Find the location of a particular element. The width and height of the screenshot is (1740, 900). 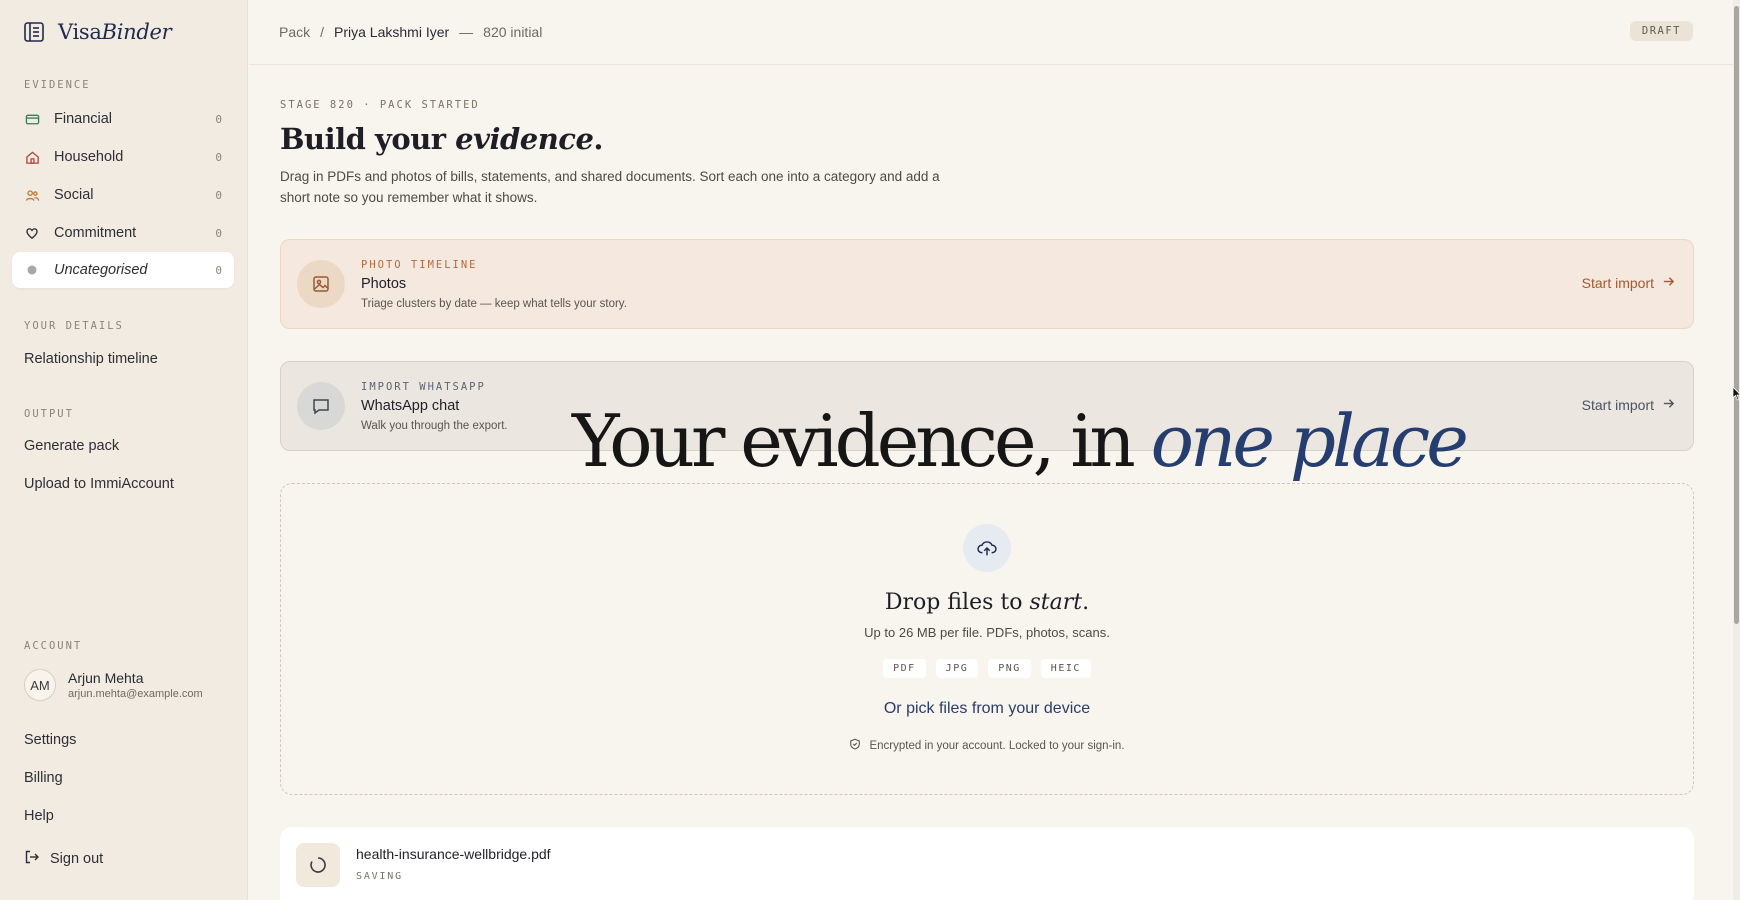

binder-icon is located at coordinates (34, 32).